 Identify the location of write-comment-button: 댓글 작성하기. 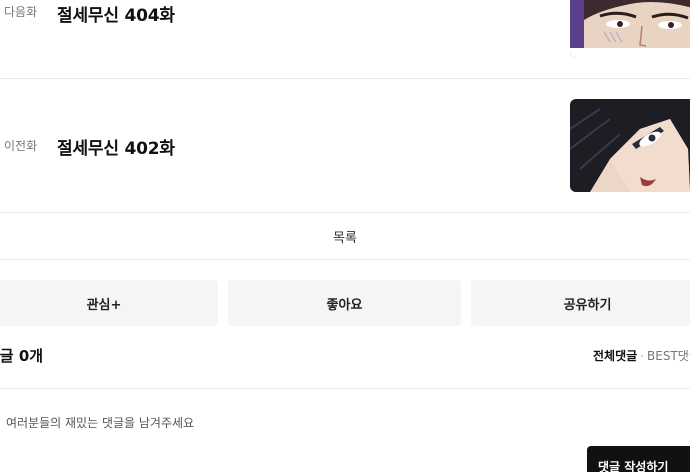
(638, 459).